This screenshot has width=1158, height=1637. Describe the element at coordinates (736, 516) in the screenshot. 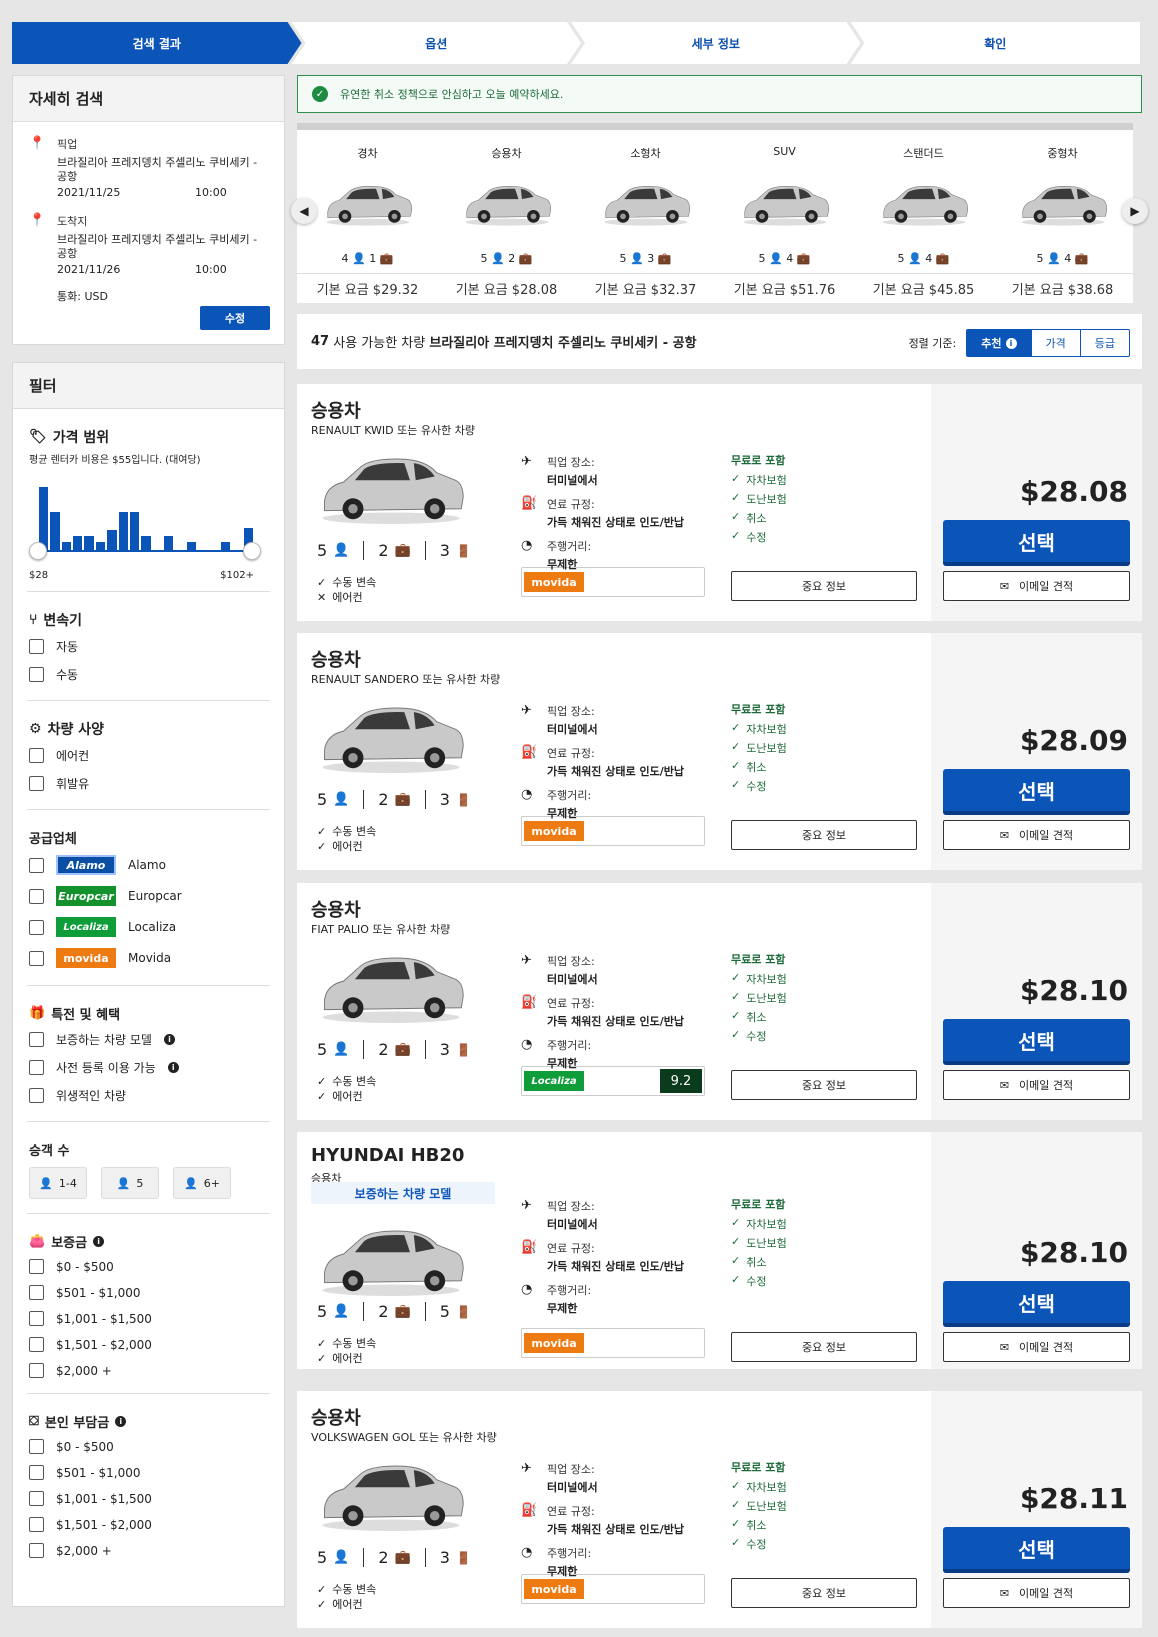

I see `check-icon: ✓` at that location.